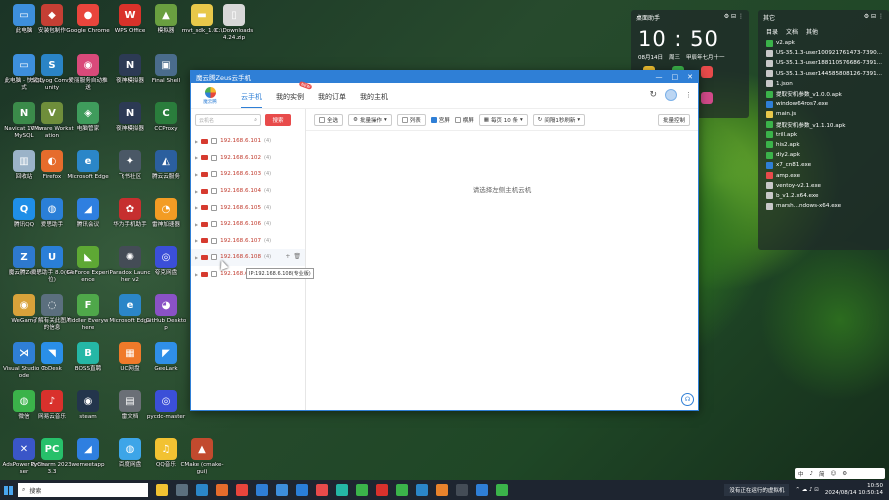  What do you see at coordinates (823, 104) in the screenshot?
I see `file-item: window64ros7.exe` at bounding box center [823, 104].